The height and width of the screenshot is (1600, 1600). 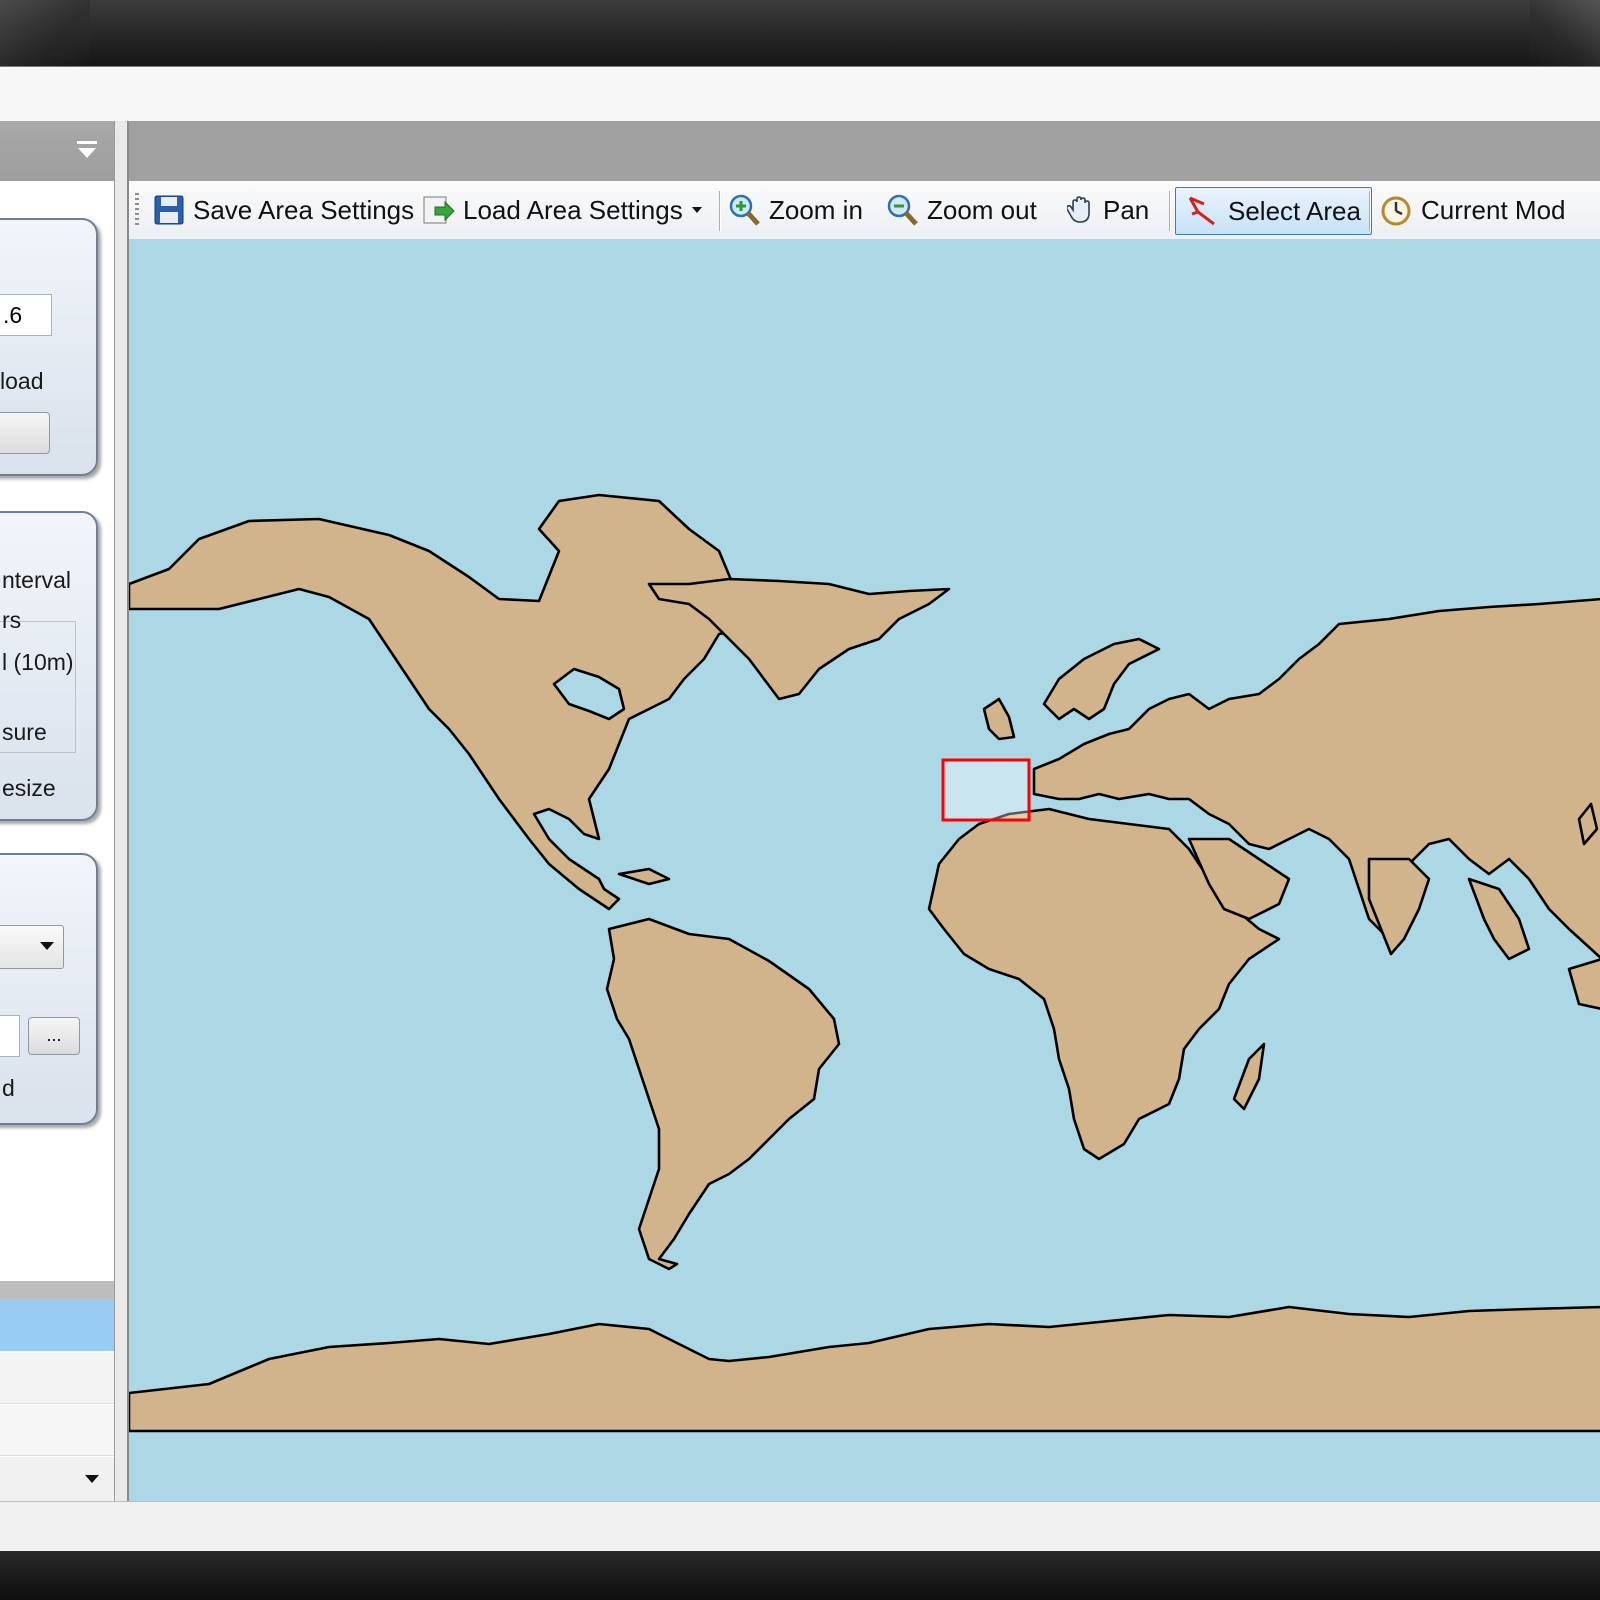 What do you see at coordinates (982, 209) in the screenshot?
I see `zoom-out-label: Zoom out` at bounding box center [982, 209].